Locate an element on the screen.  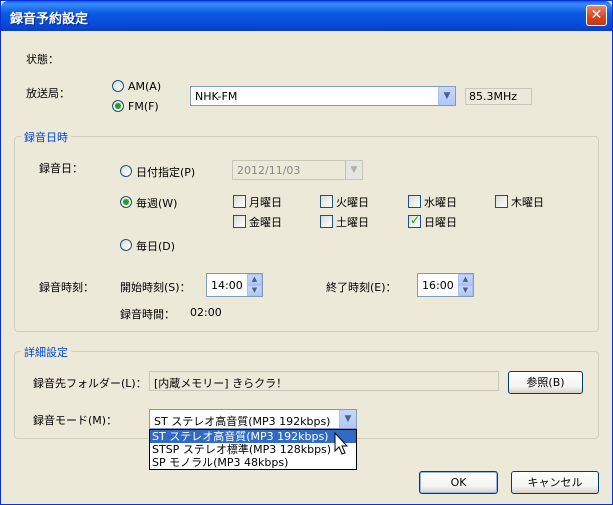
tuesday-checkbox is located at coordinates (326, 201).